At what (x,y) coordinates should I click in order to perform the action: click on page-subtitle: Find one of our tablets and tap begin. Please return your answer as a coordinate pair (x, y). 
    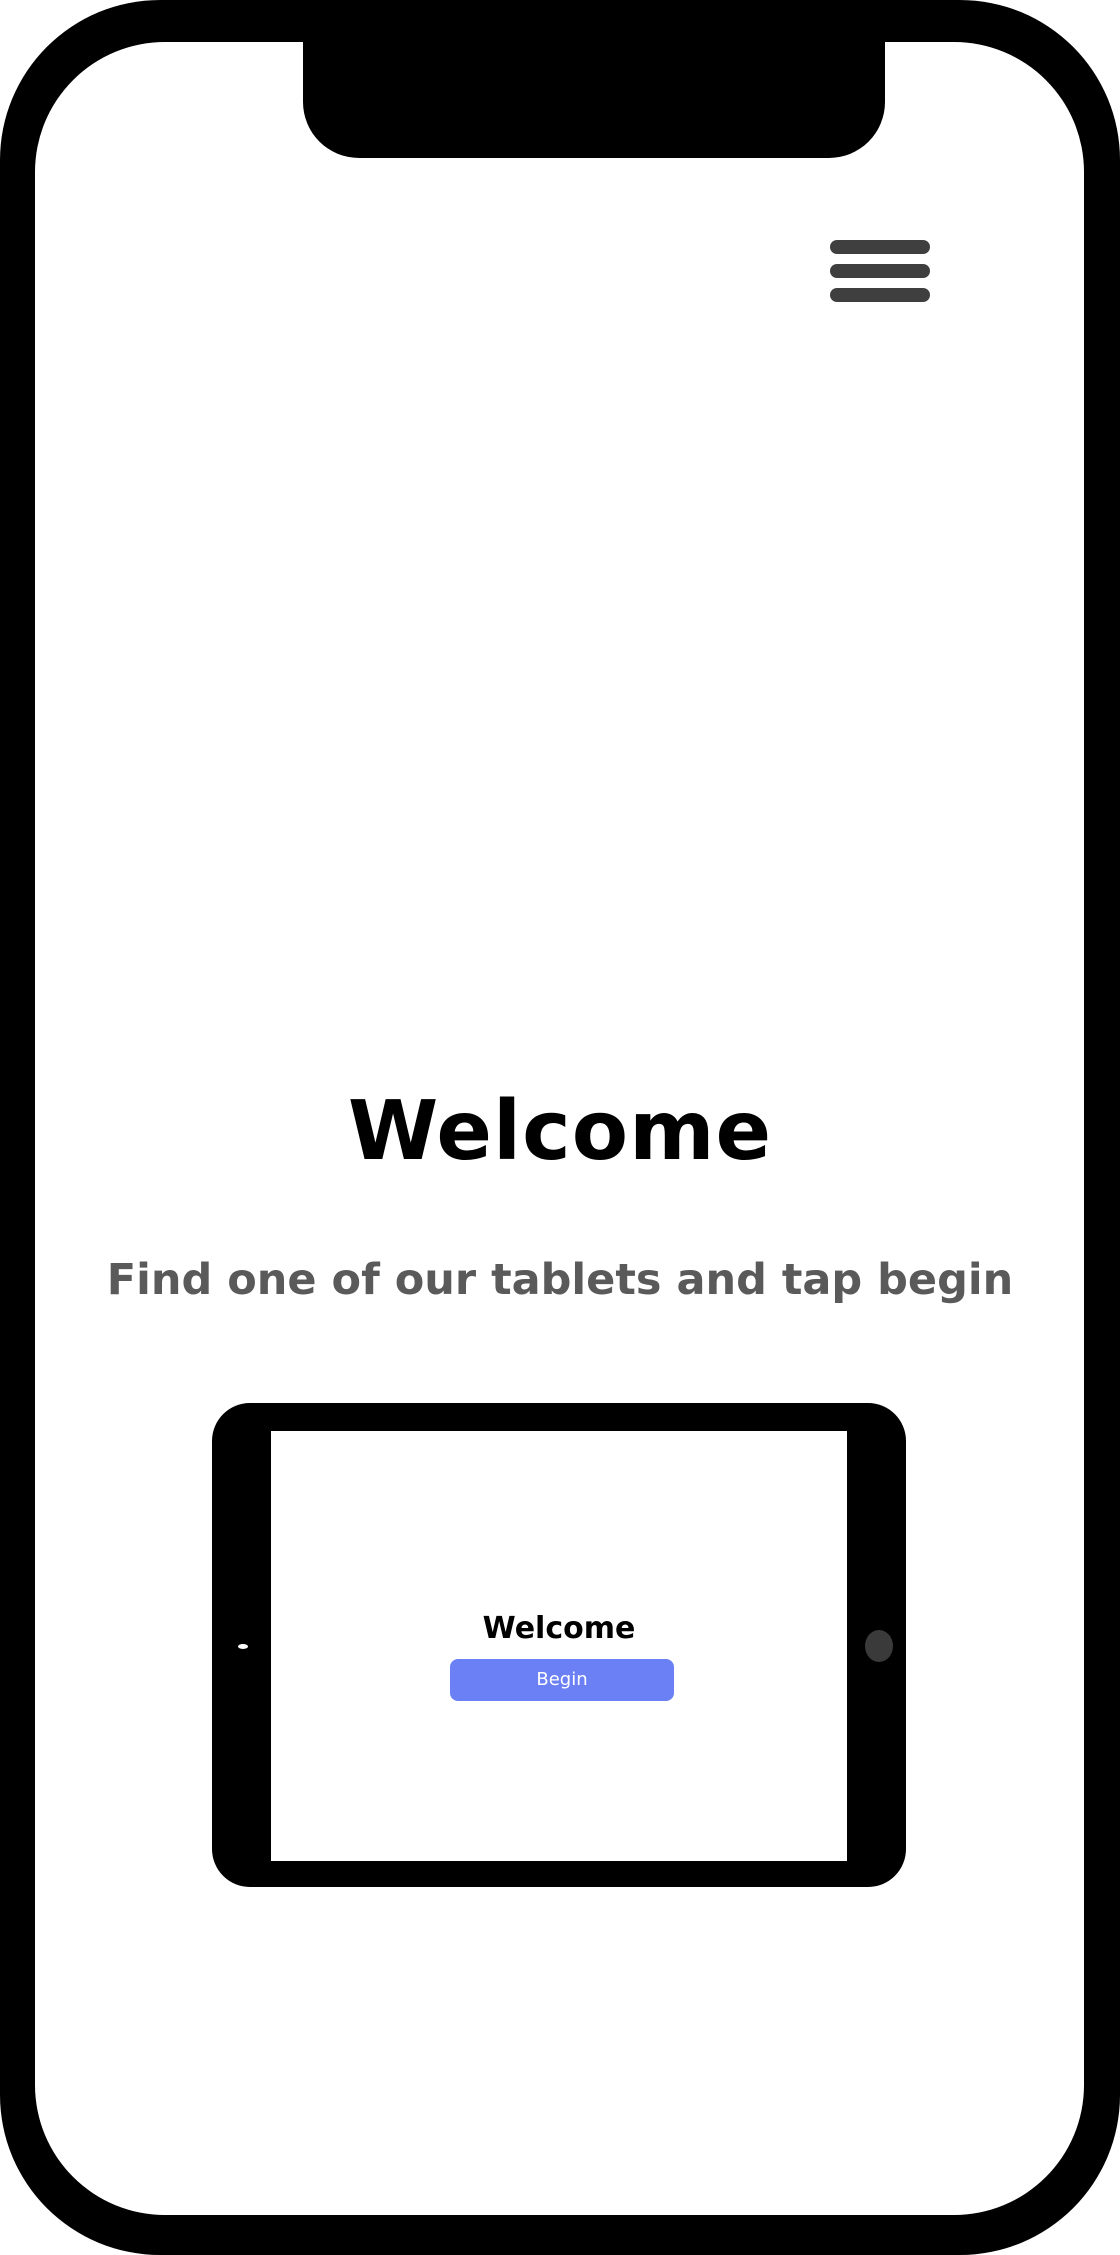
    Looking at the image, I should click on (560, 1280).